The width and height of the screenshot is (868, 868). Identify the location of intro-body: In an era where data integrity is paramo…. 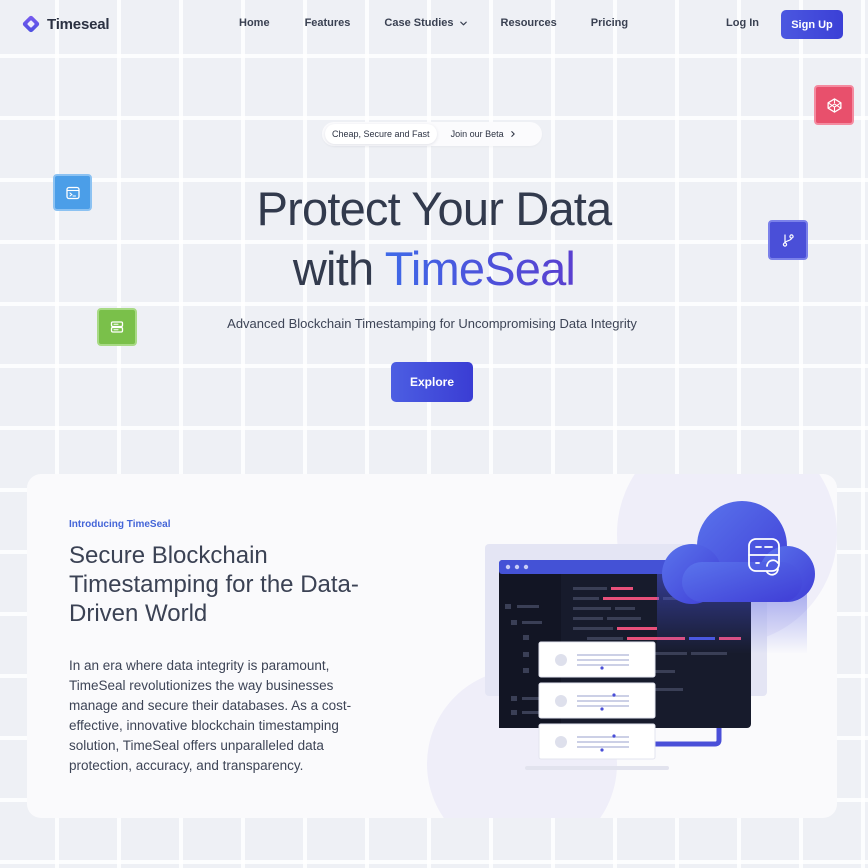
(210, 715).